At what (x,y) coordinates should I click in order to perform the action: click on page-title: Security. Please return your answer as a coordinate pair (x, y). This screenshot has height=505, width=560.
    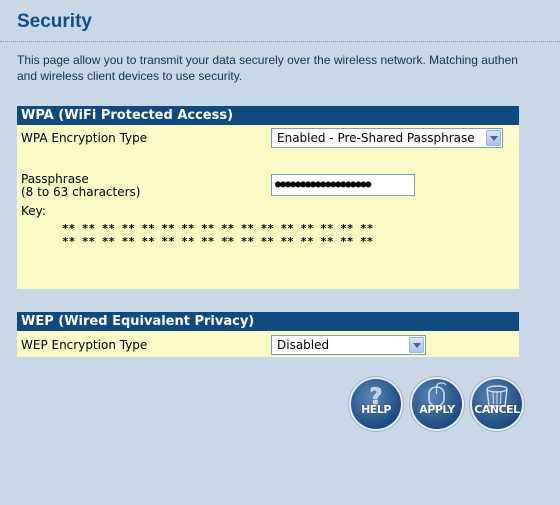
    Looking at the image, I should click on (54, 21).